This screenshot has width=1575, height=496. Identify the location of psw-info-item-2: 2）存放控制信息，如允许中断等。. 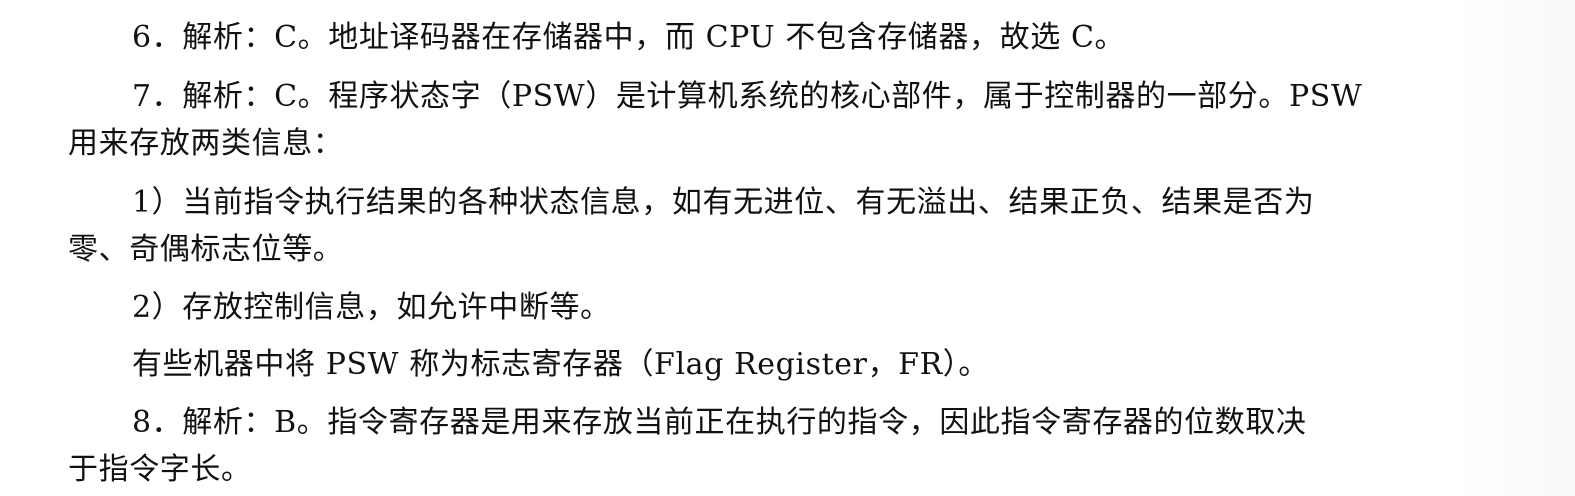
(371, 307).